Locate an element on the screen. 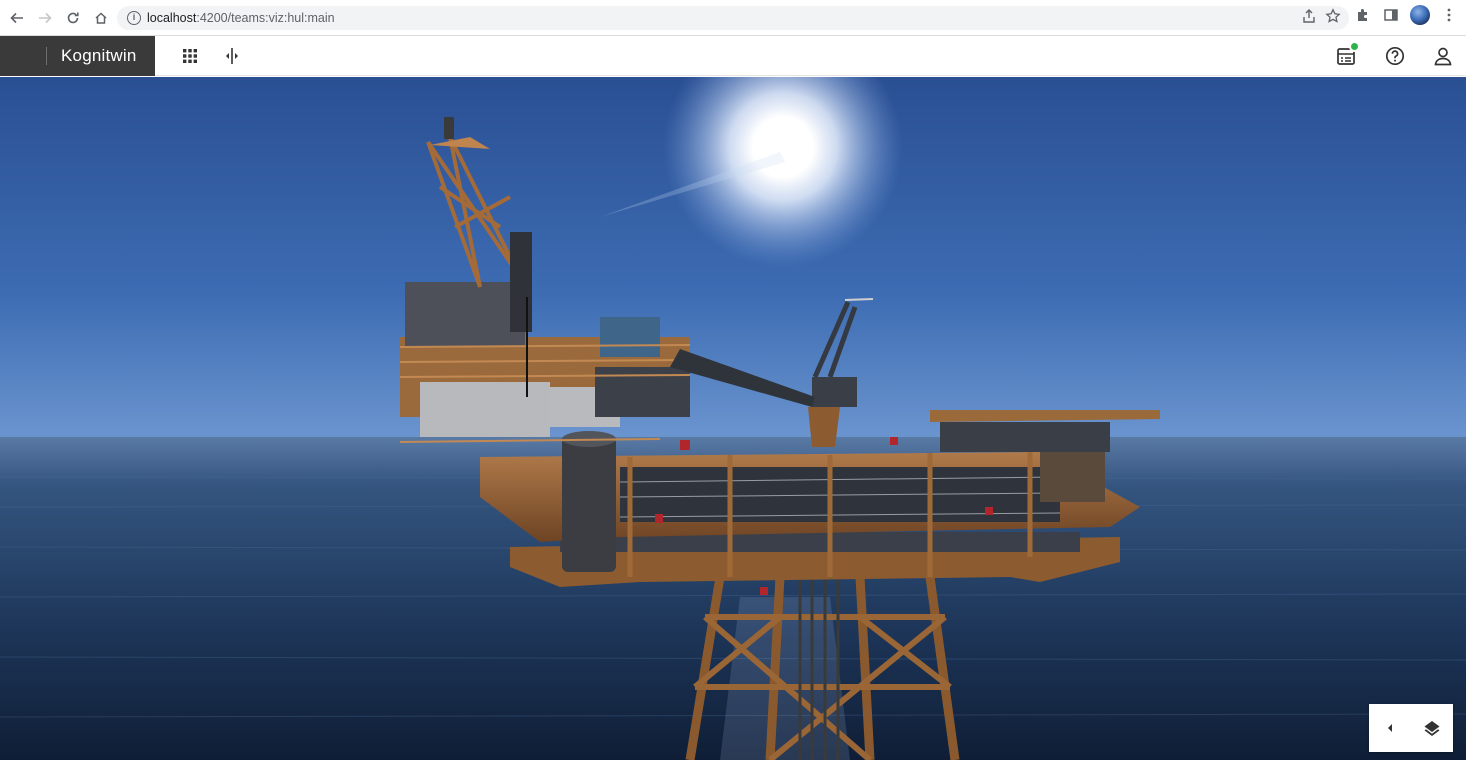  back-button is located at coordinates (17, 18).